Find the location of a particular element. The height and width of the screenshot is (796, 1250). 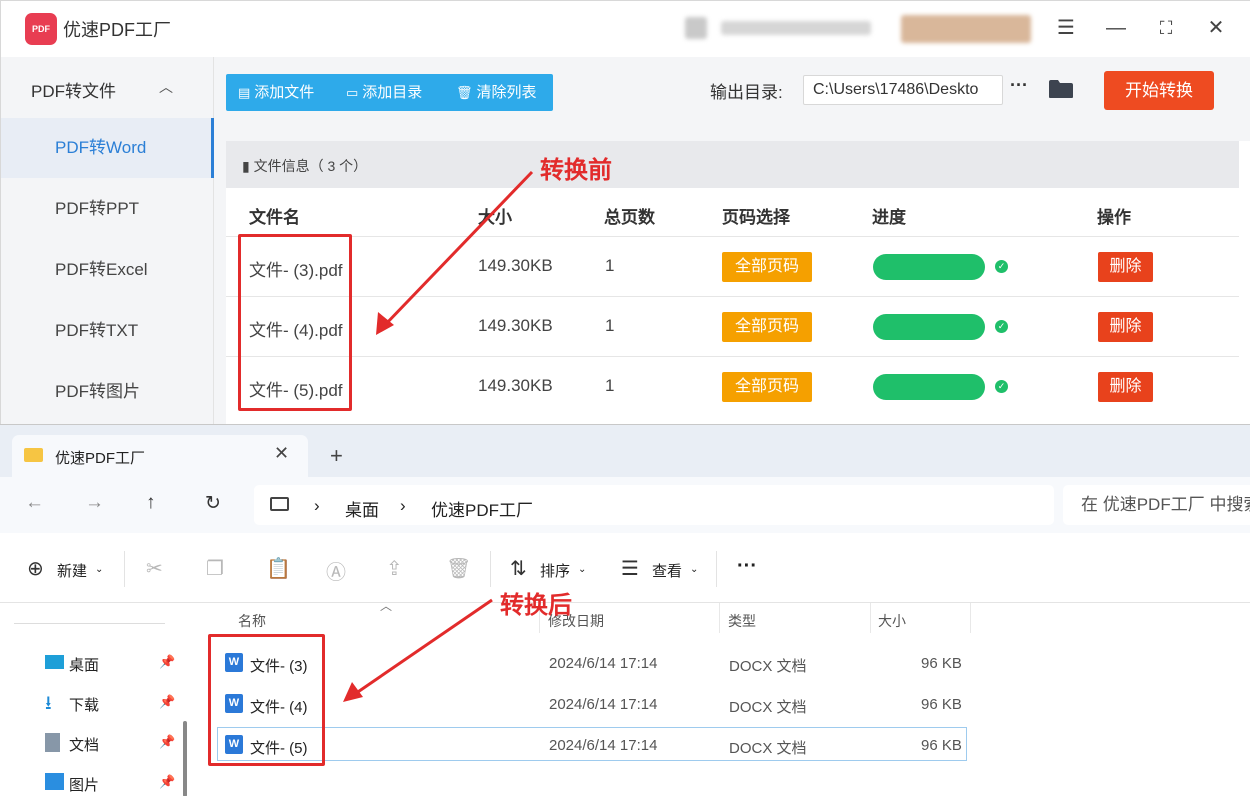

navigation-pane: 桌面 📌 ⭳ 下载 📌 文档 📌 图片 📌 is located at coordinates (97, 699).